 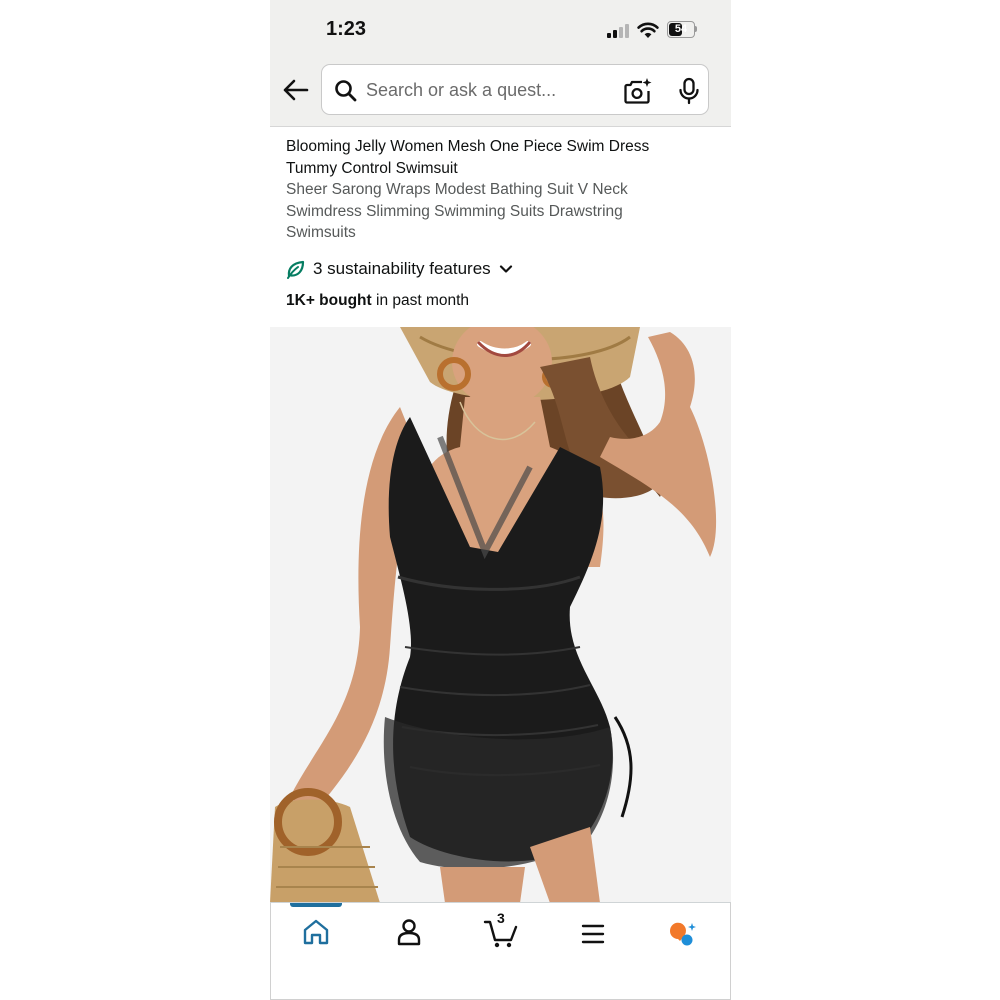 I want to click on rufus-icon, so click(x=682, y=934).